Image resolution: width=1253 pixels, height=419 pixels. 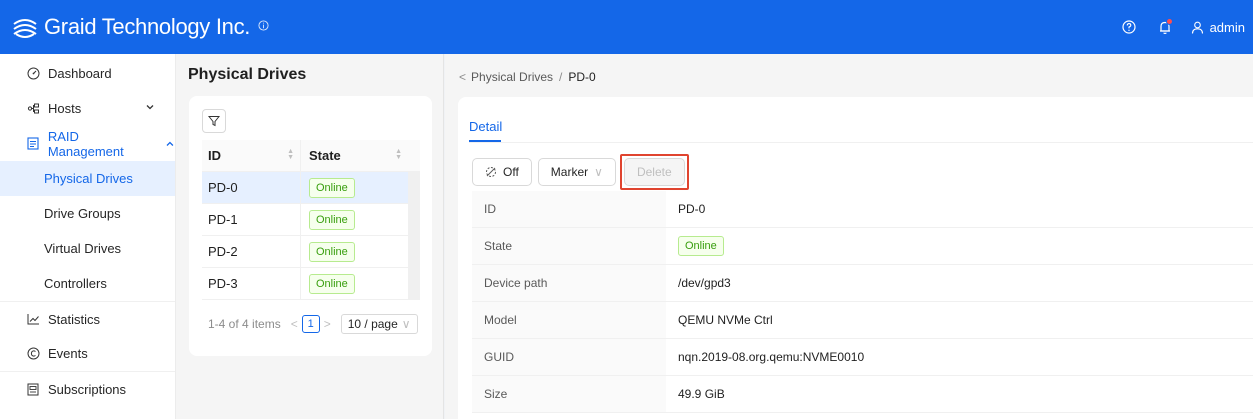 I want to click on sidebar-item-physical-drives: Physical Drives, so click(x=87, y=178).